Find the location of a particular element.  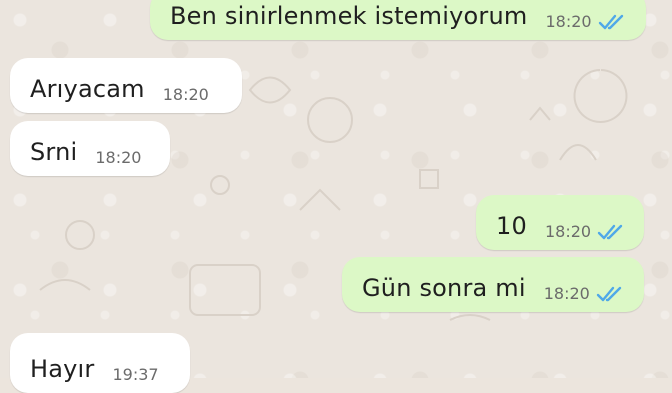

message-bubble-incoming: Srni 18:20 is located at coordinates (90, 148).